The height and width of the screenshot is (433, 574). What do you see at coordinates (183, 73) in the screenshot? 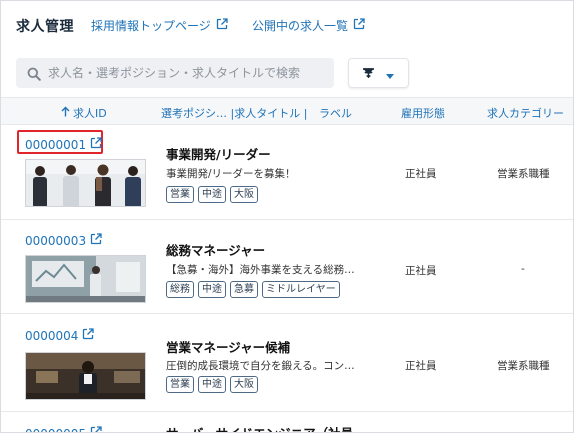
I see `search-input` at bounding box center [183, 73].